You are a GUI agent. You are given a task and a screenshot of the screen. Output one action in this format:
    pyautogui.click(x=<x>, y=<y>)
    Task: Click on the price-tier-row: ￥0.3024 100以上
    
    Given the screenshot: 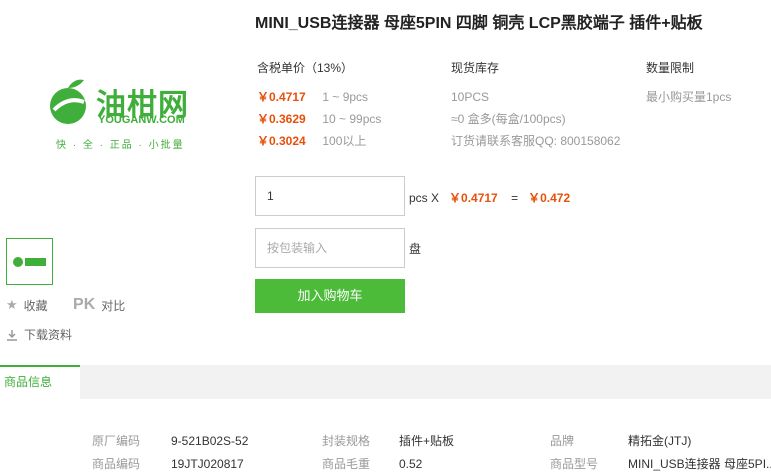 What is the action you would take?
    pyautogui.click(x=319, y=141)
    